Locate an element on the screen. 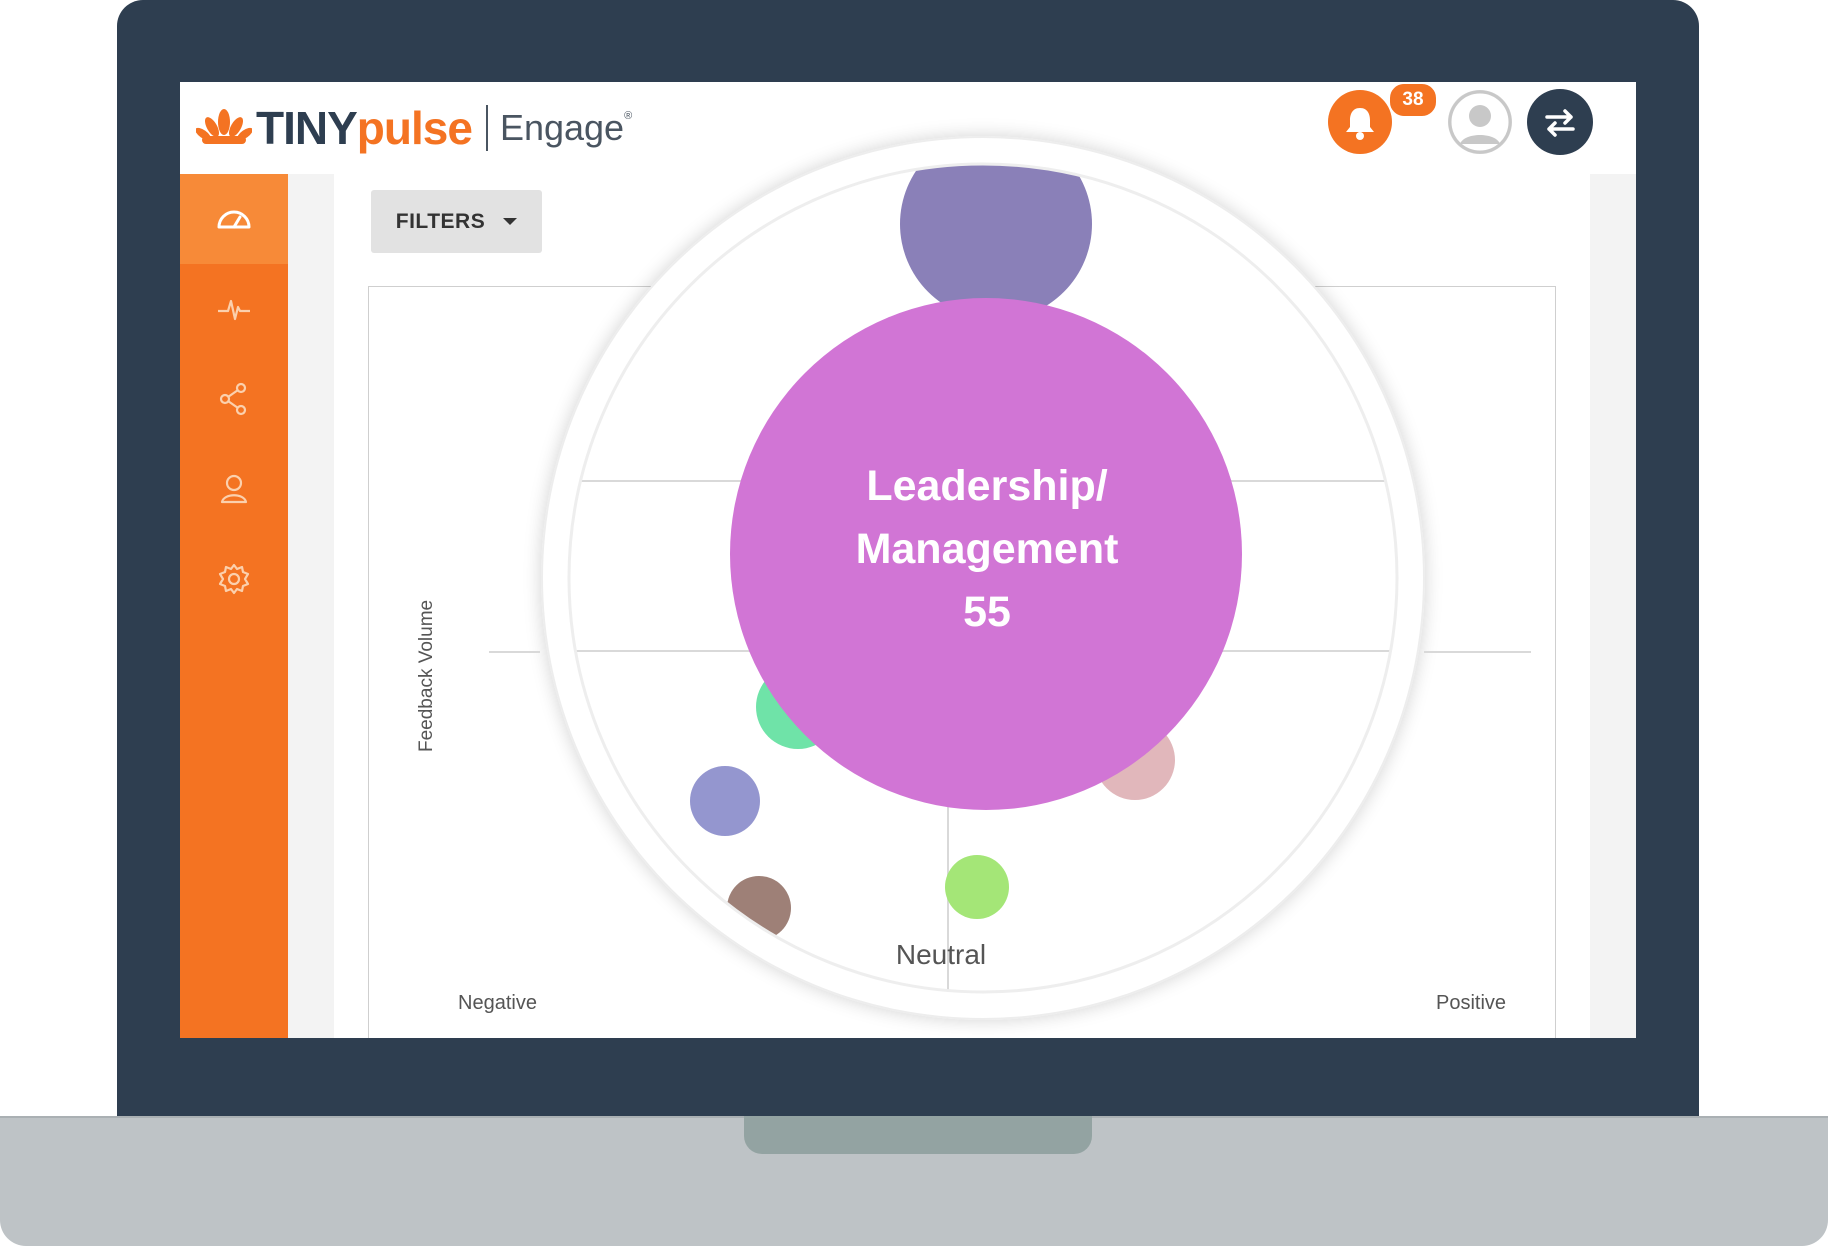 The width and height of the screenshot is (1828, 1246). sidebar-item-dashboard is located at coordinates (234, 219).